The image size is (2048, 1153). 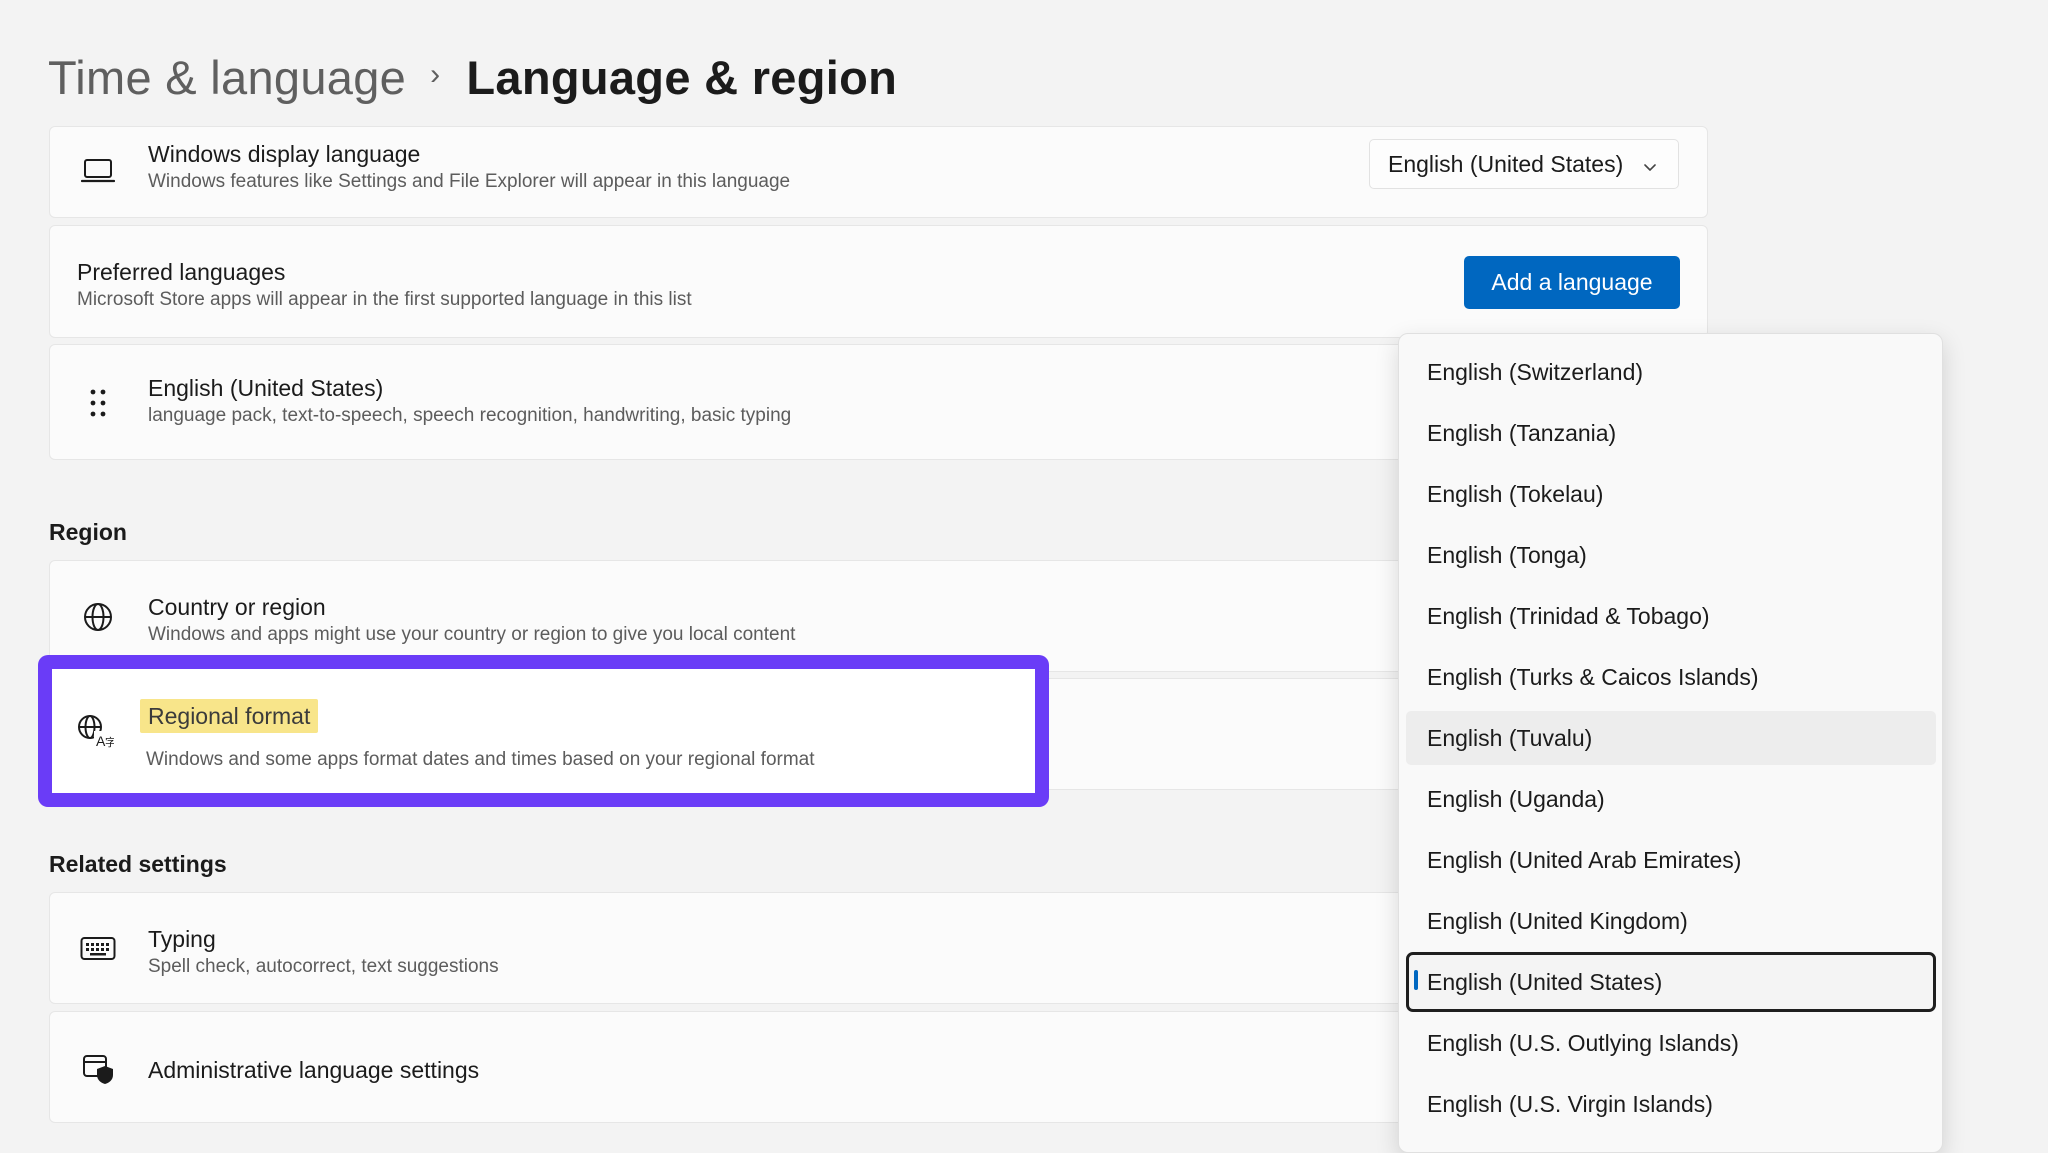 What do you see at coordinates (98, 403) in the screenshot?
I see `drag-handle-icon` at bounding box center [98, 403].